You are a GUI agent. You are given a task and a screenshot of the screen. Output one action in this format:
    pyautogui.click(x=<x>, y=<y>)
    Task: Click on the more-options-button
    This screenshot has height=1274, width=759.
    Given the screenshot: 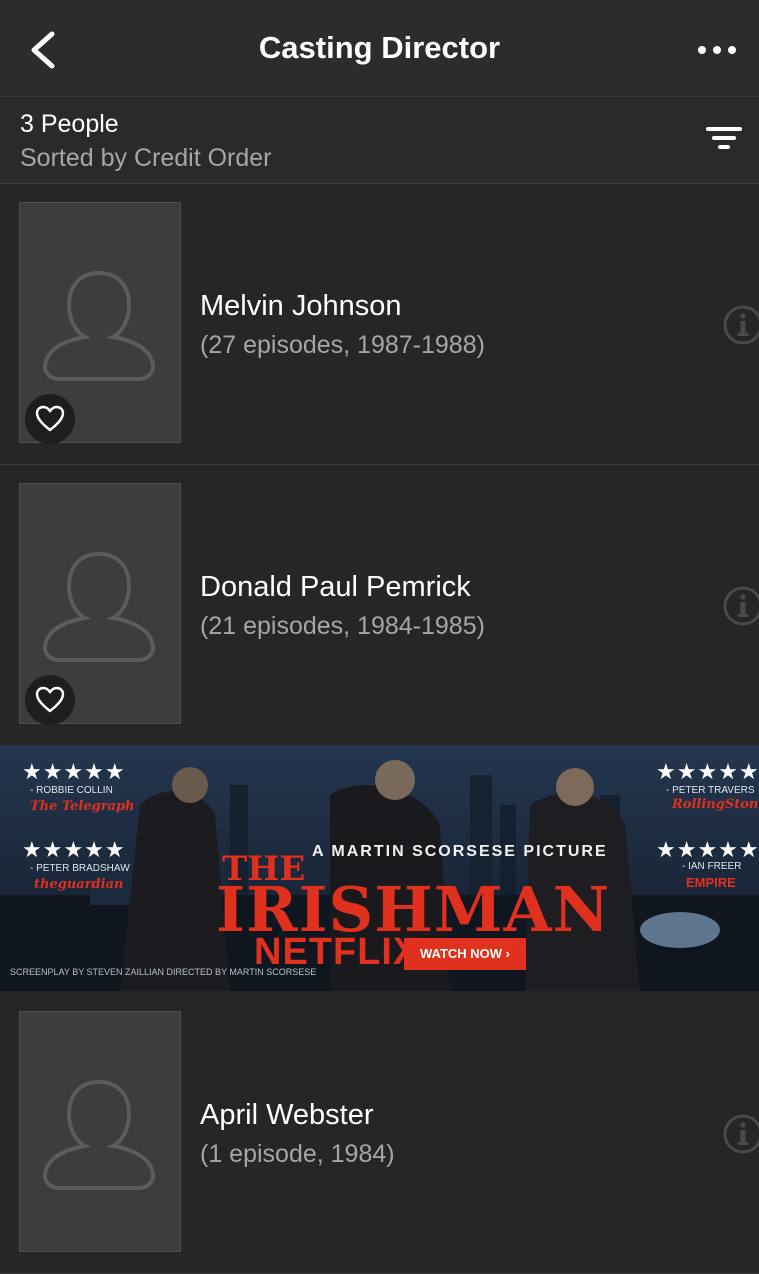 What is the action you would take?
    pyautogui.click(x=718, y=50)
    